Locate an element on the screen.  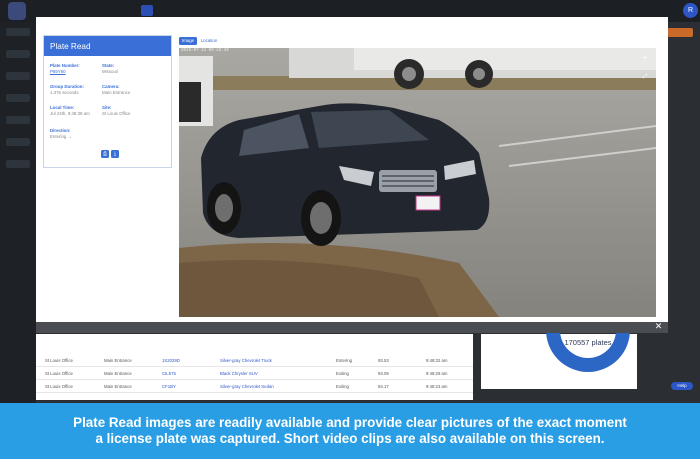
field-value: St Louis Office is located at coordinates (116, 113).